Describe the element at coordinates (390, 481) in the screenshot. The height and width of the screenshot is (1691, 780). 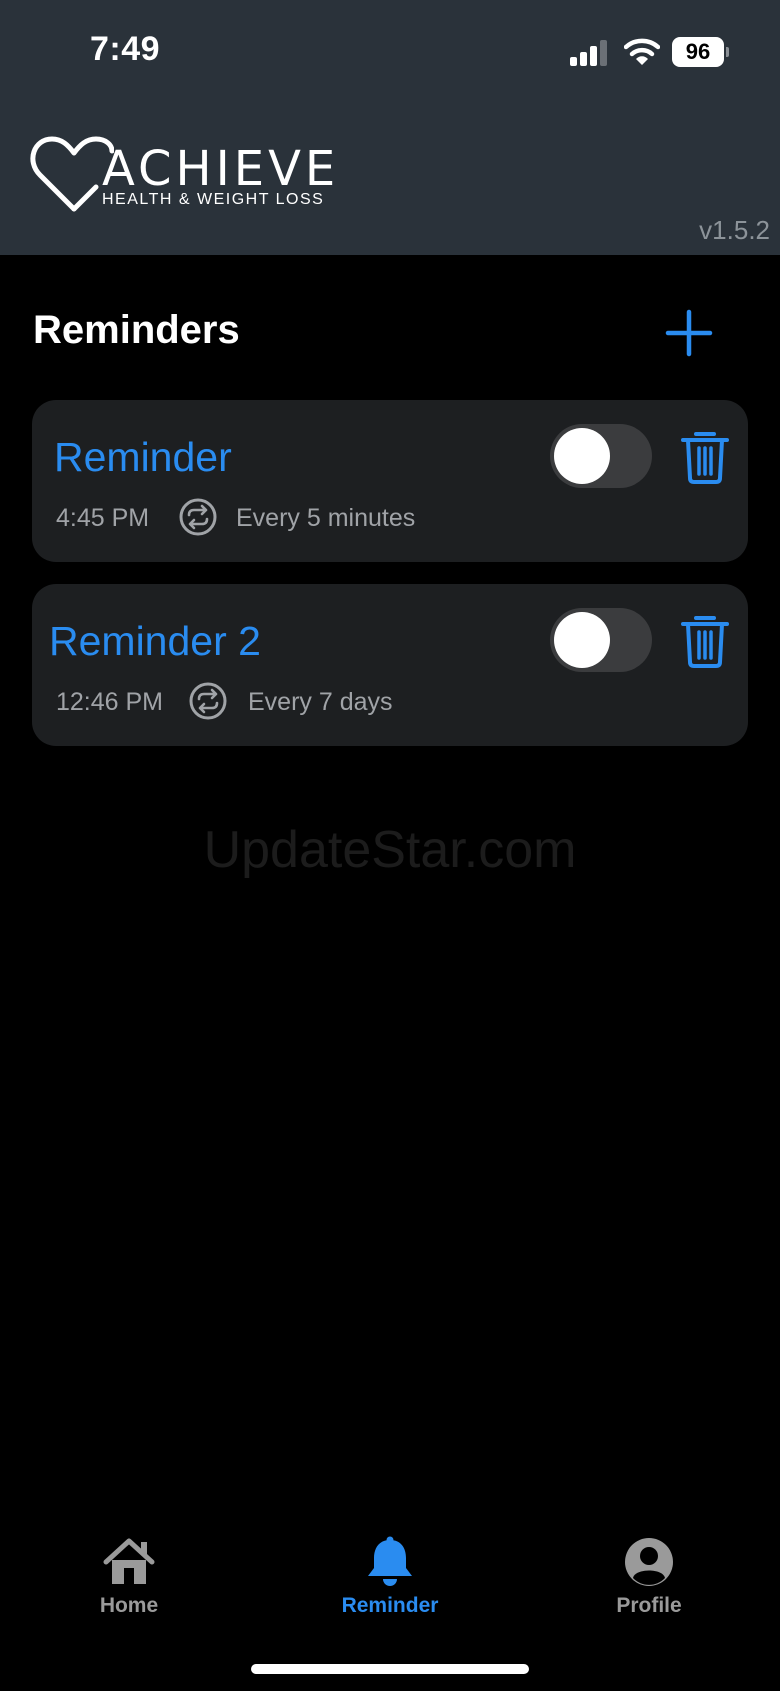
I see `reminder-card: Reminder 4:45 PM Every 5 minutes` at that location.